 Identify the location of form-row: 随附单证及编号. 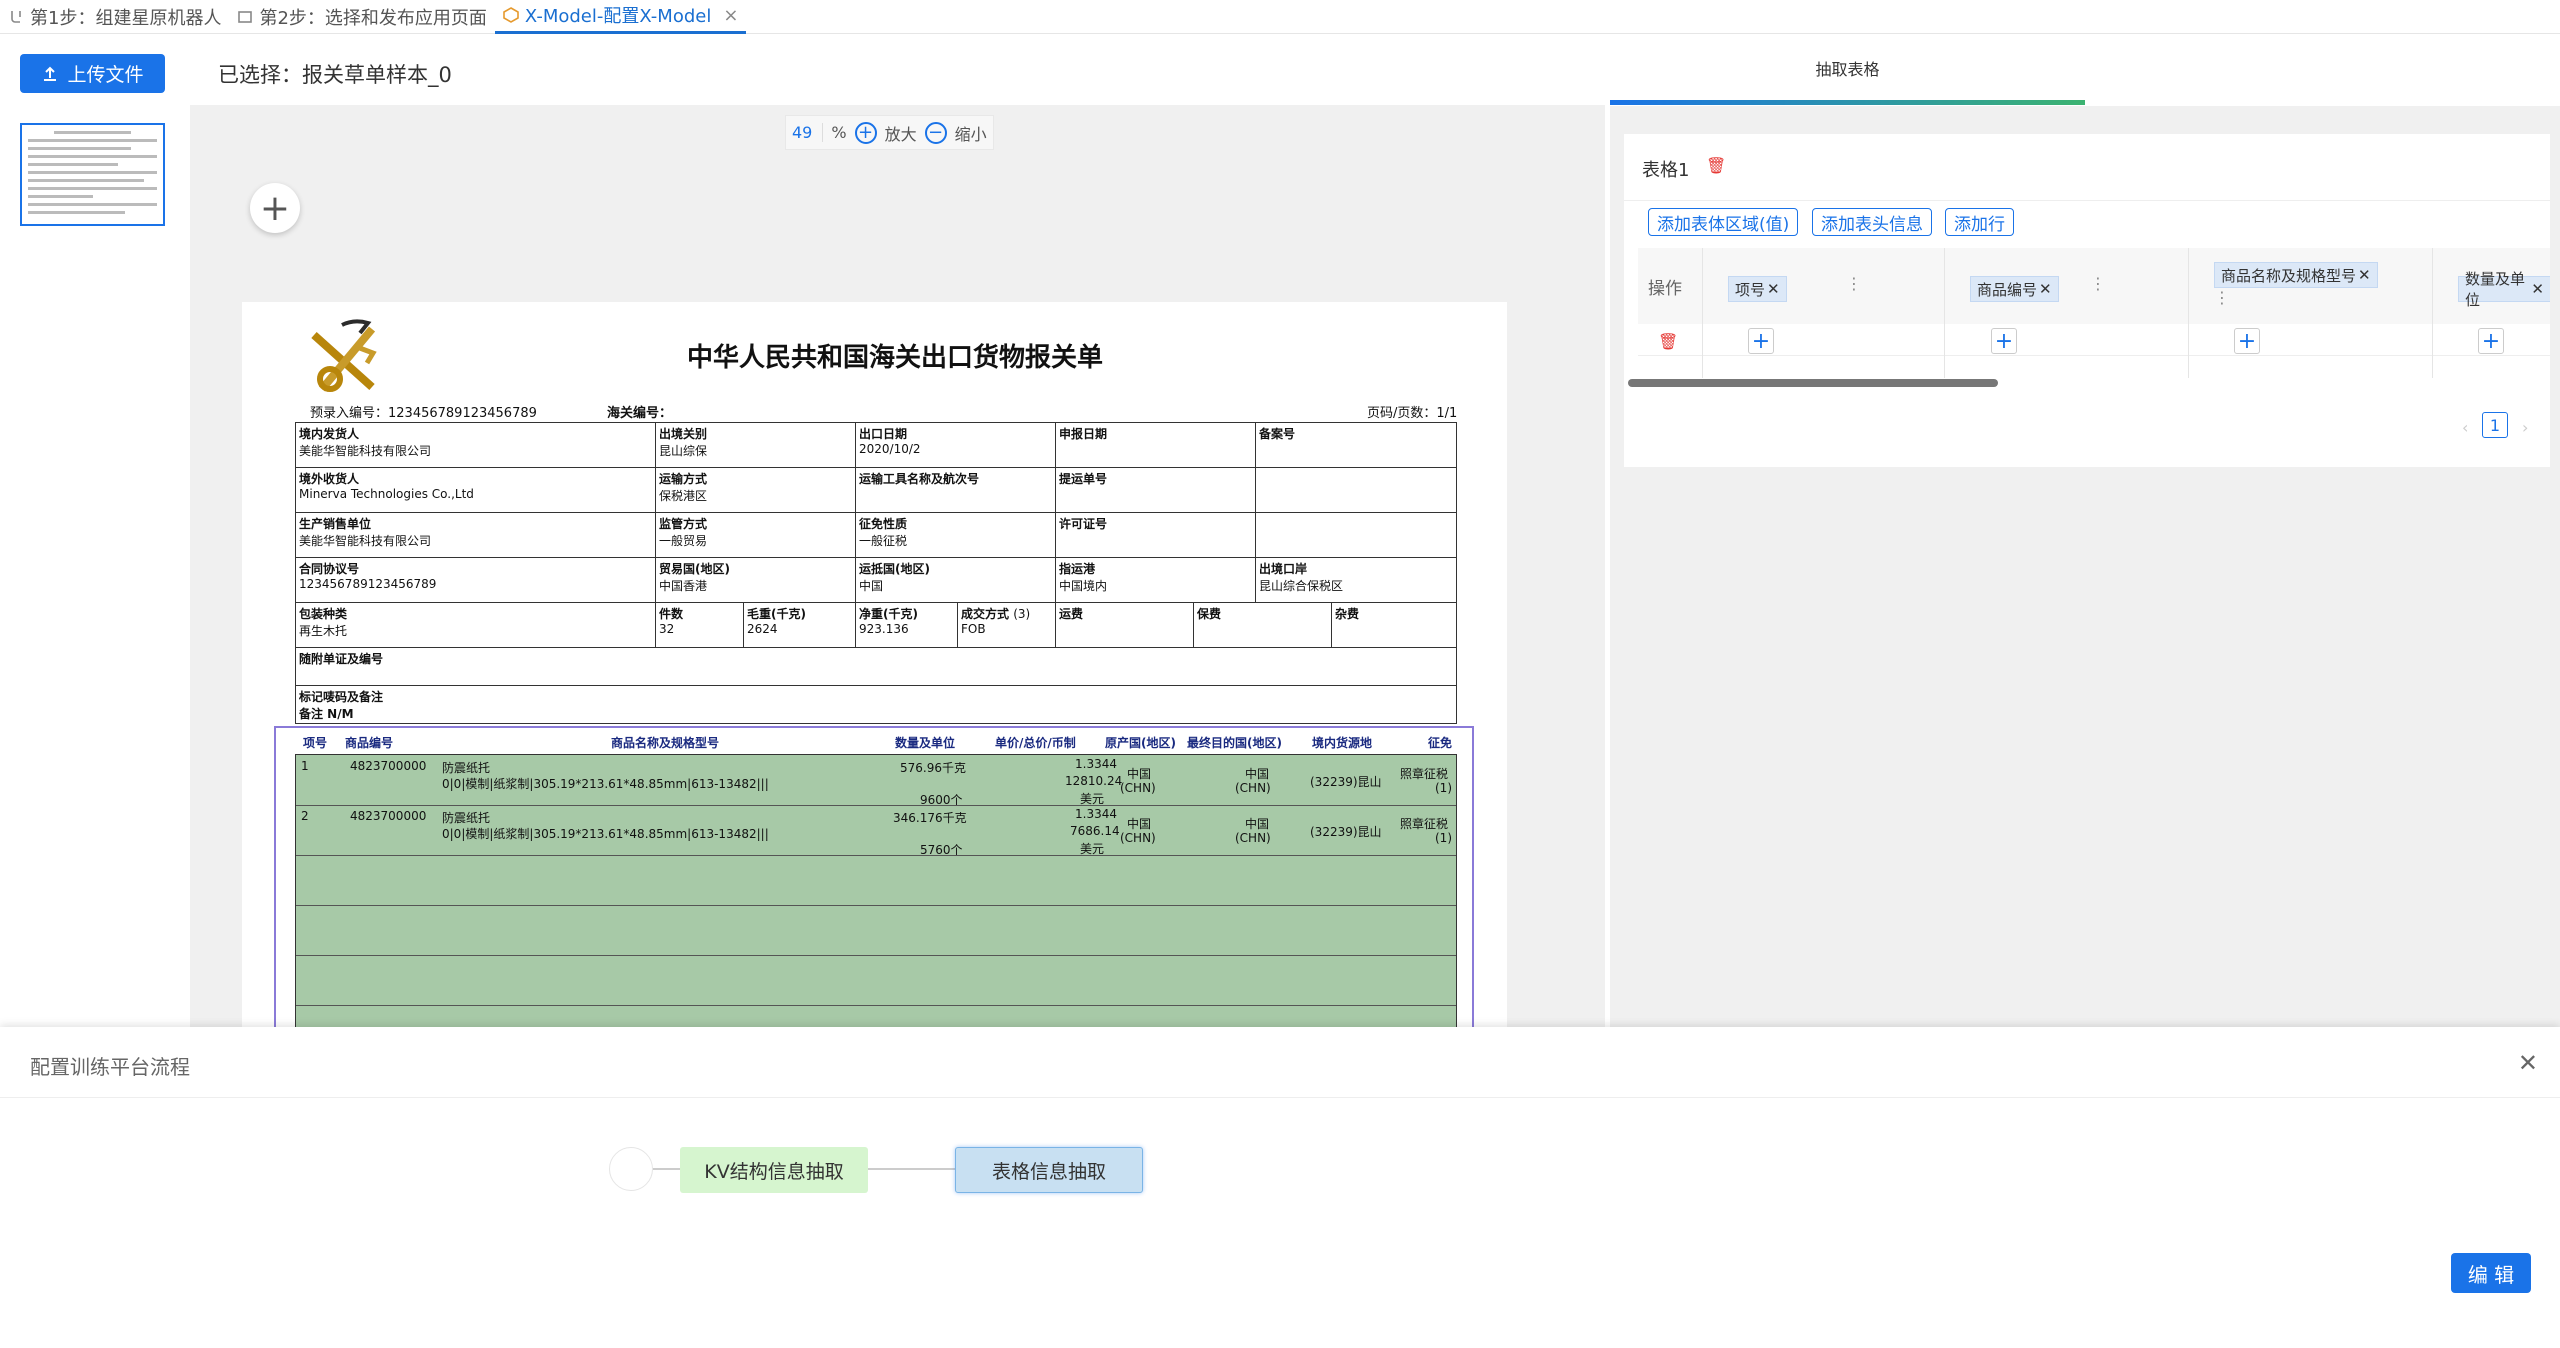
(876, 667).